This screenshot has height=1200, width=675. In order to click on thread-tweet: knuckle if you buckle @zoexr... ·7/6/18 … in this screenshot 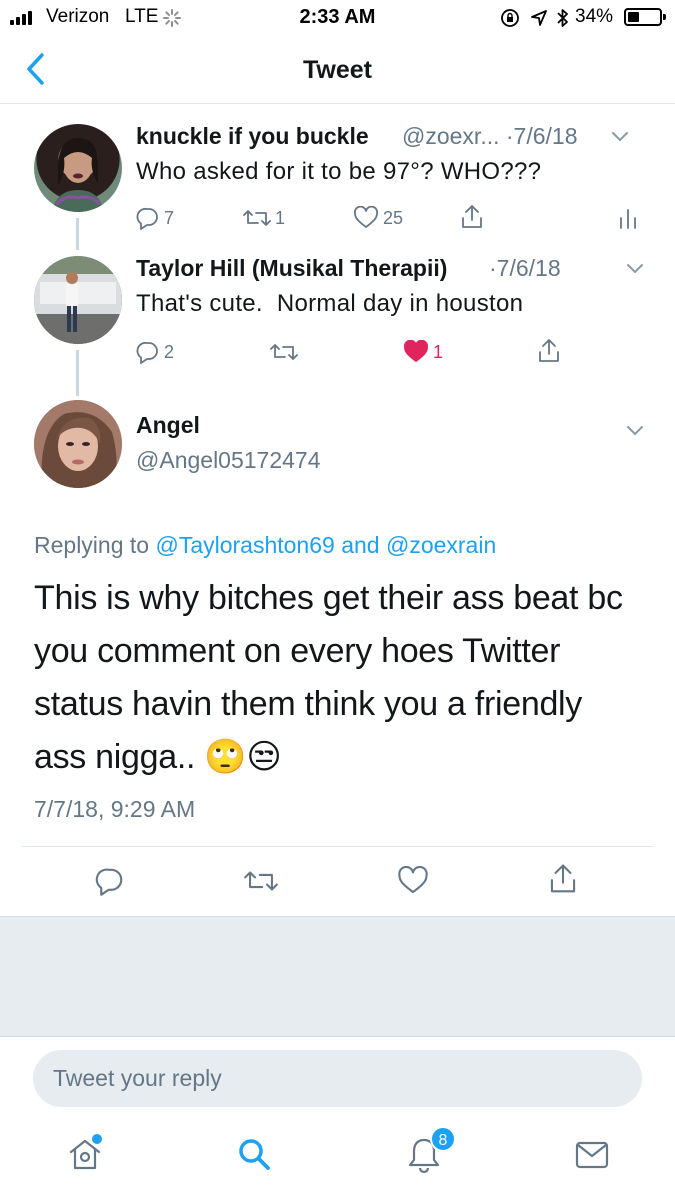, I will do `click(337, 180)`.